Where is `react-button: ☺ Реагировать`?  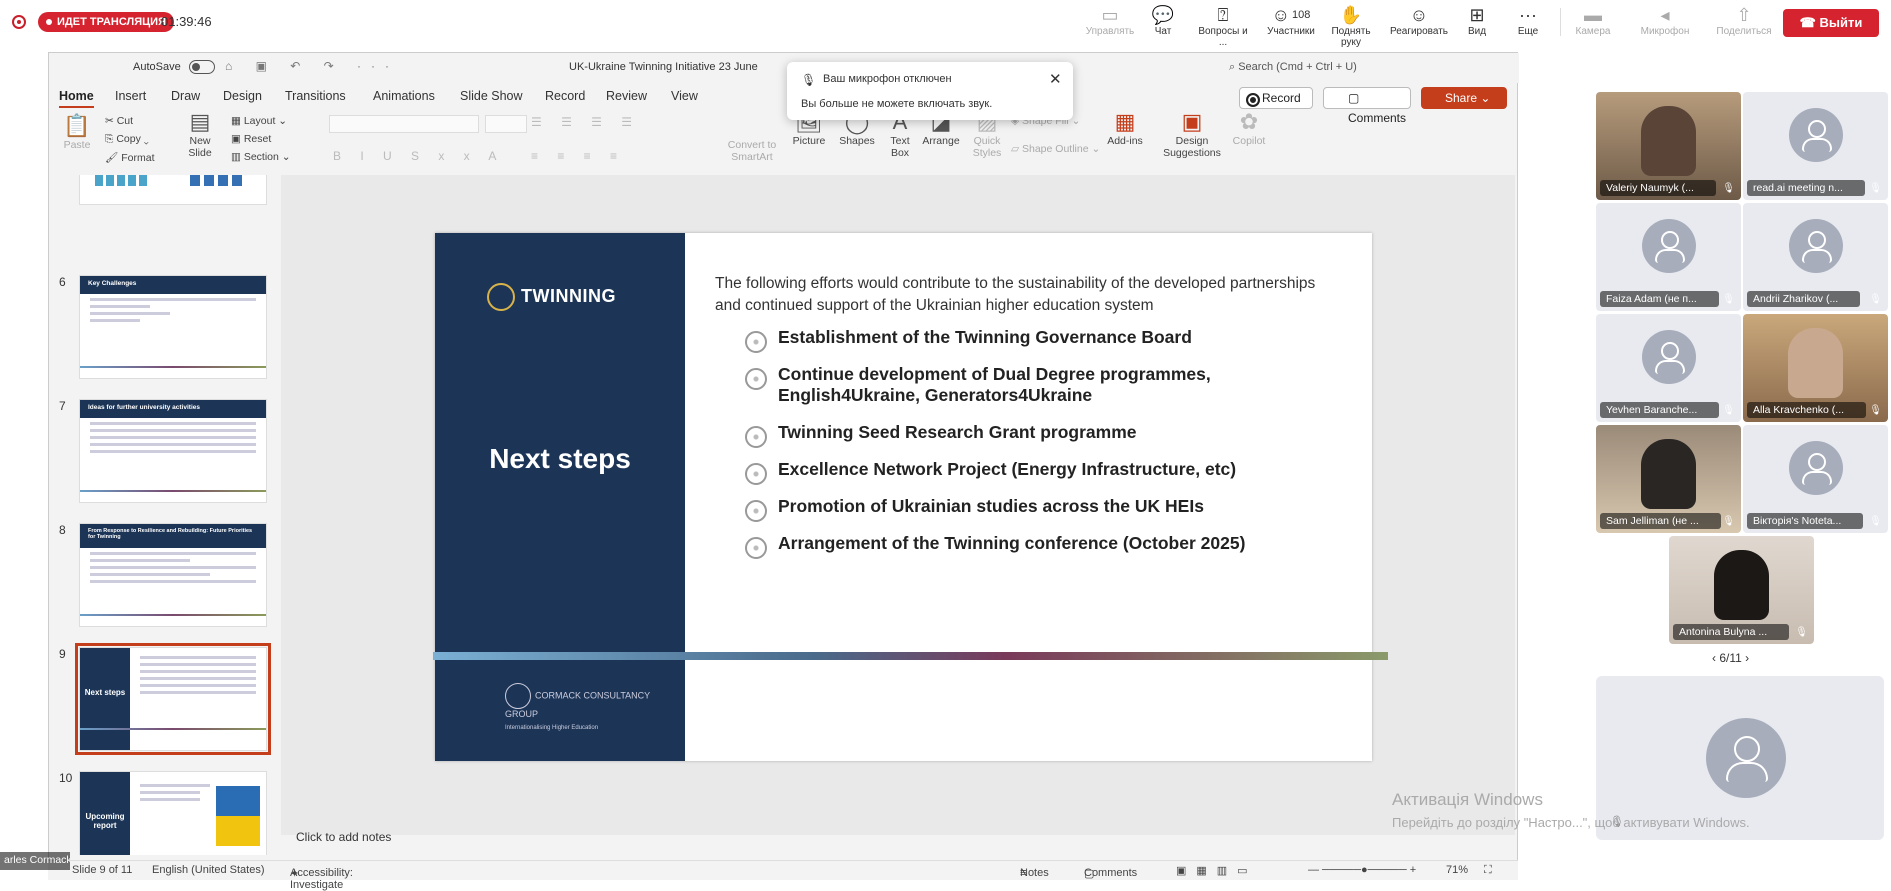
react-button: ☺ Реагировать is located at coordinates (1419, 23).